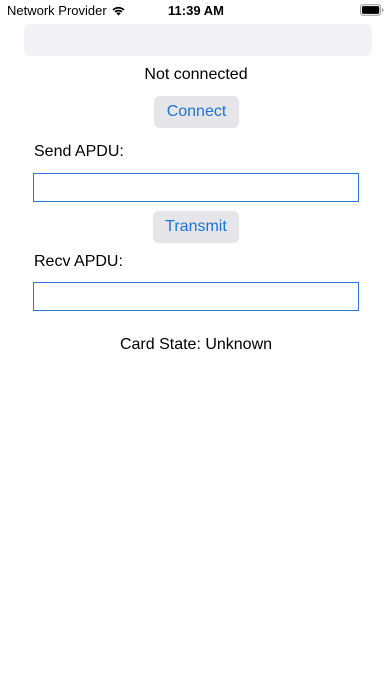 The width and height of the screenshot is (392, 696). Describe the element at coordinates (198, 40) in the screenshot. I see `top-text-field` at that location.